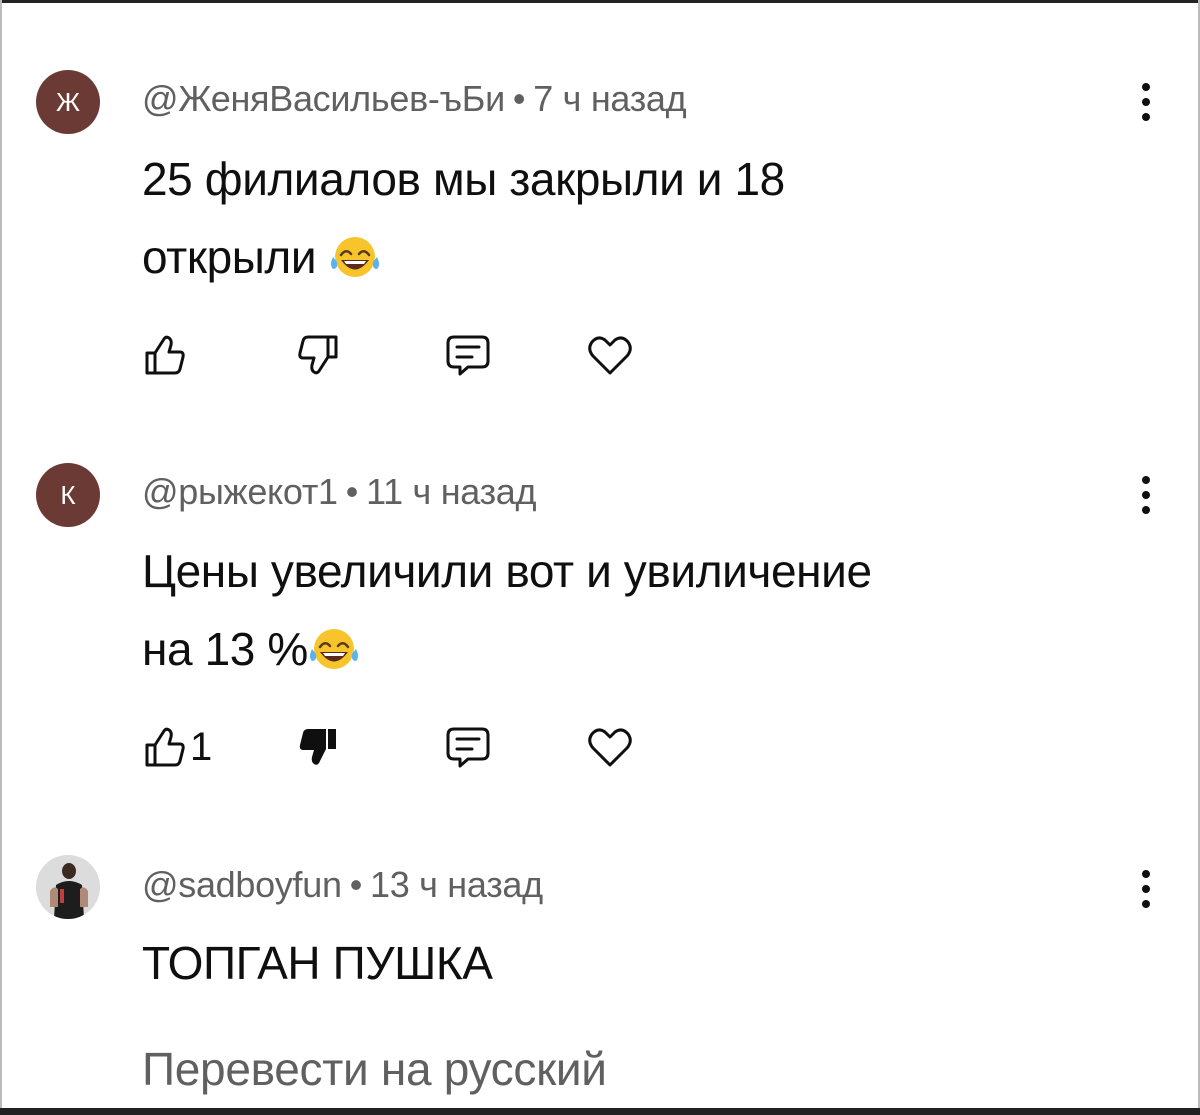 This screenshot has width=1200, height=1115. I want to click on comment-author: @ЖеняВасильев-ъБи, so click(323, 98).